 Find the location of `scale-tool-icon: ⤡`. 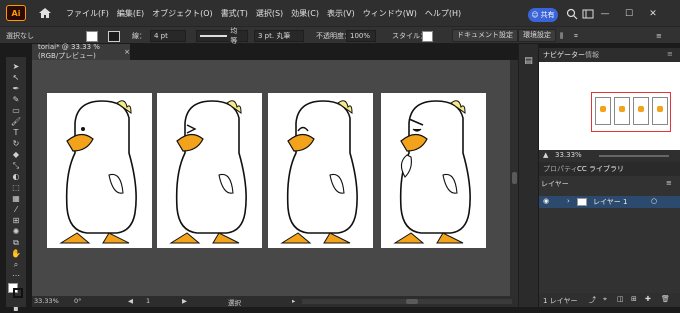

scale-tool-icon: ⤡ is located at coordinates (16, 165).